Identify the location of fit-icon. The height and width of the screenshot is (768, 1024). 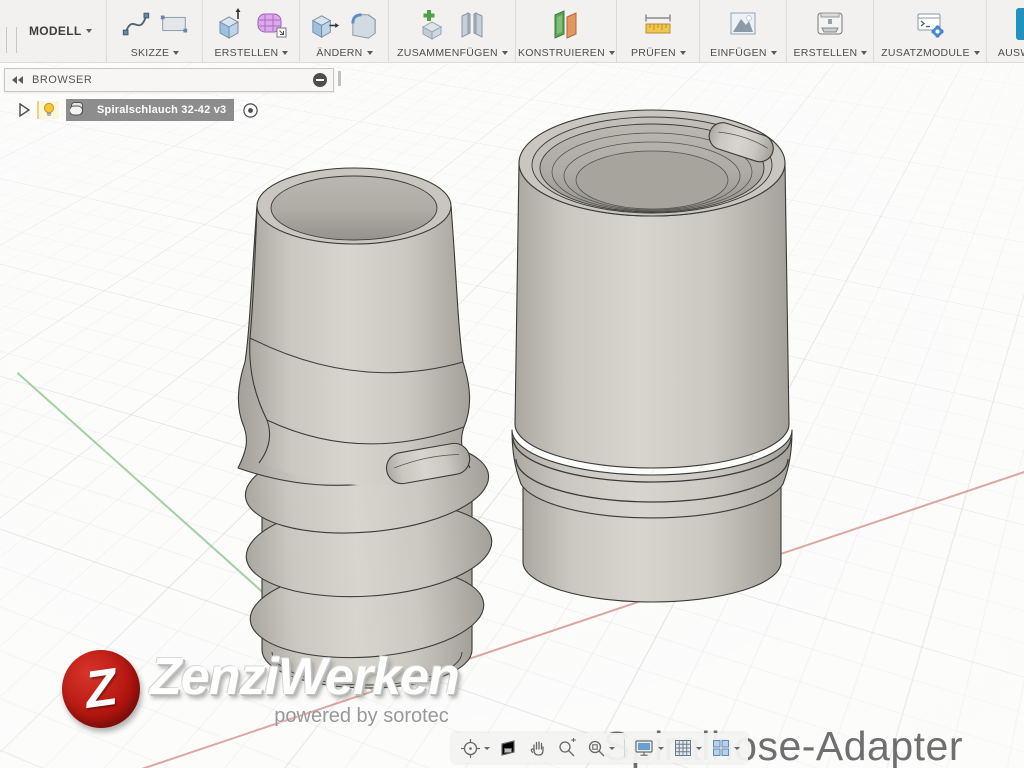
(600, 748).